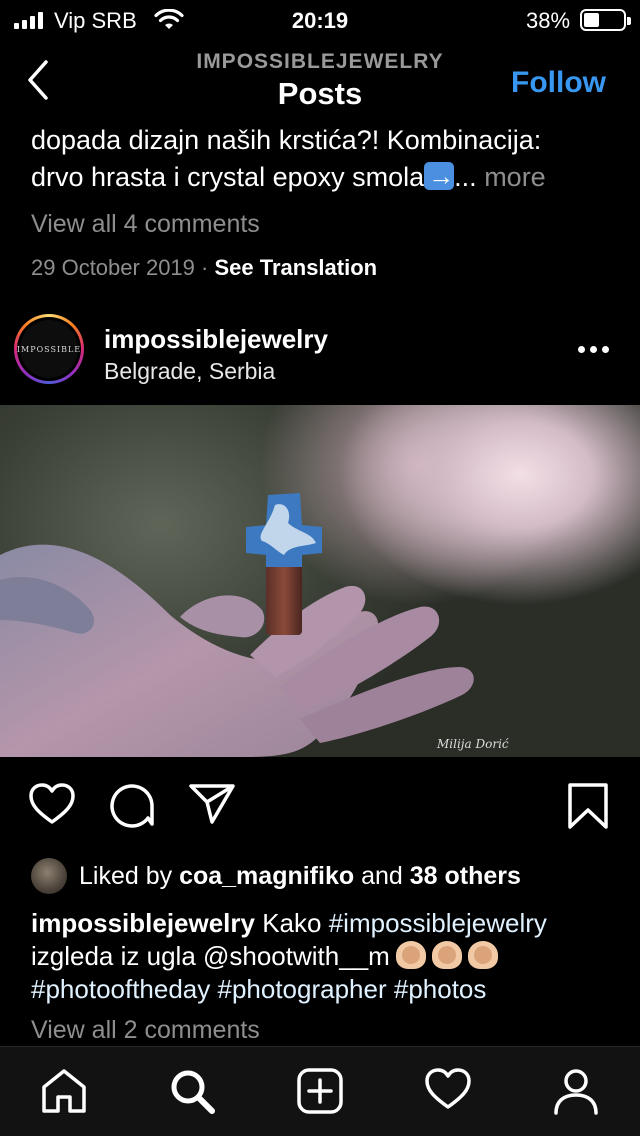 This screenshot has width=640, height=1136. Describe the element at coordinates (49, 876) in the screenshot. I see `liker-avatar` at that location.